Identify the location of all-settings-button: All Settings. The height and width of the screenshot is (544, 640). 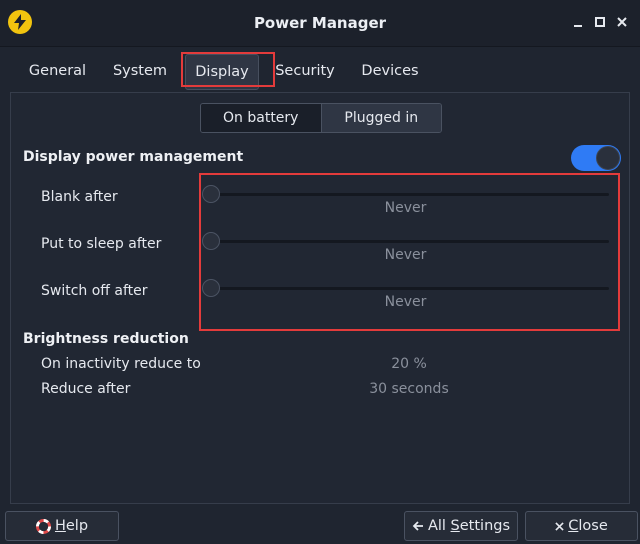
(461, 526).